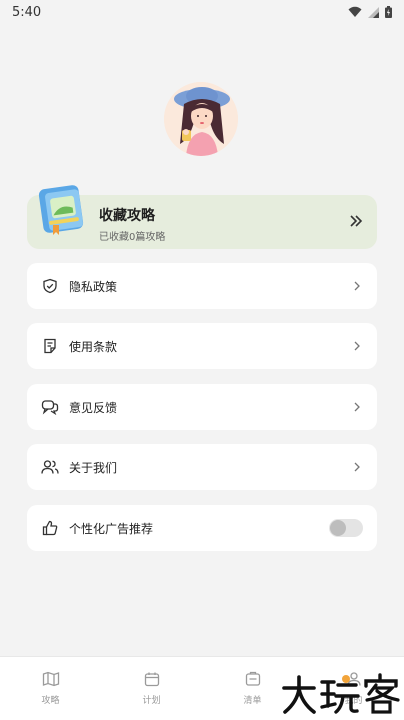  I want to click on avatar-illustration, so click(201, 119).